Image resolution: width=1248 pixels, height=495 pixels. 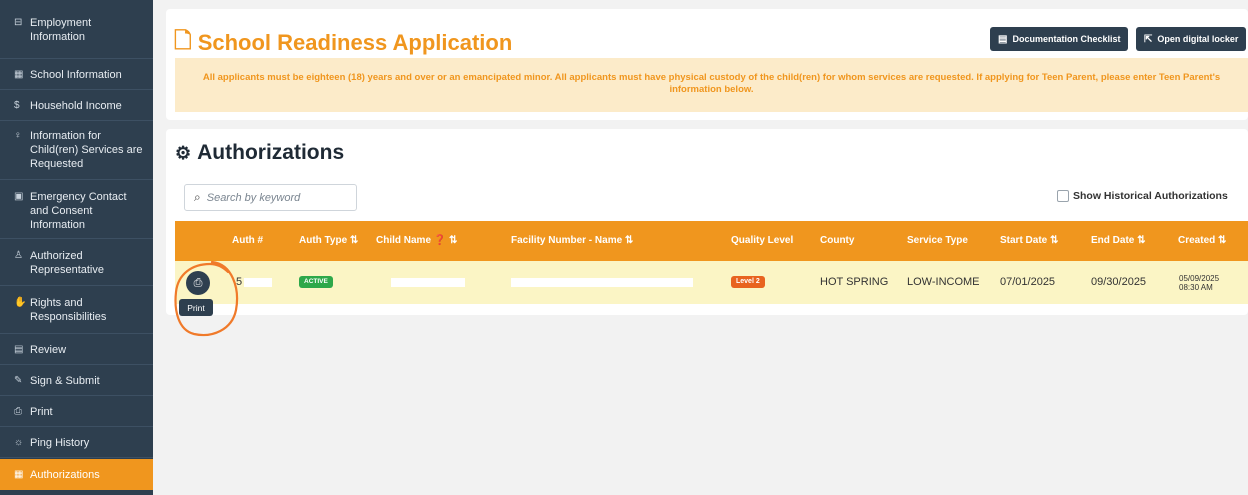 I want to click on sidebar-item-authorizations: ▦ Authorizations, so click(x=76, y=474).